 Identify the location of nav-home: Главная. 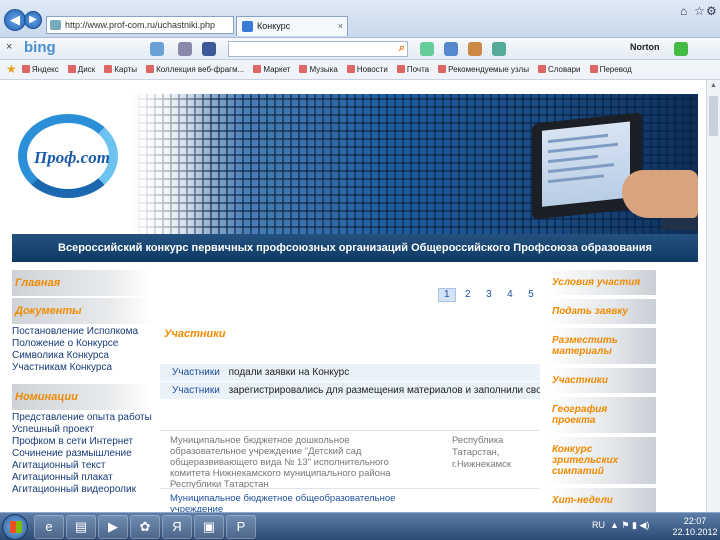
(82, 283).